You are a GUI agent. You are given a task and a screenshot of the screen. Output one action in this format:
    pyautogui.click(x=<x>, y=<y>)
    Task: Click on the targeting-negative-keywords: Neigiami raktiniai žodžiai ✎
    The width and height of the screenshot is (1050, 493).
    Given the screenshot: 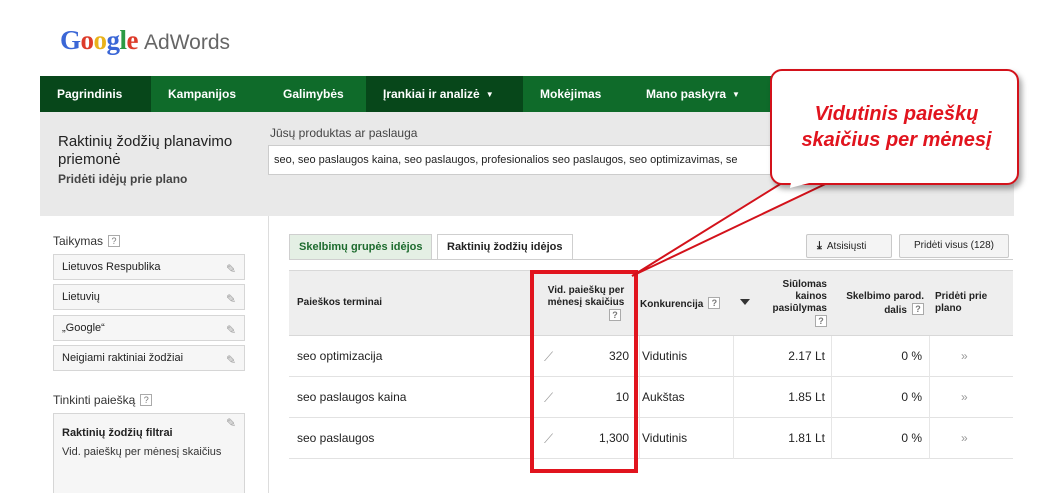 What is the action you would take?
    pyautogui.click(x=149, y=358)
    